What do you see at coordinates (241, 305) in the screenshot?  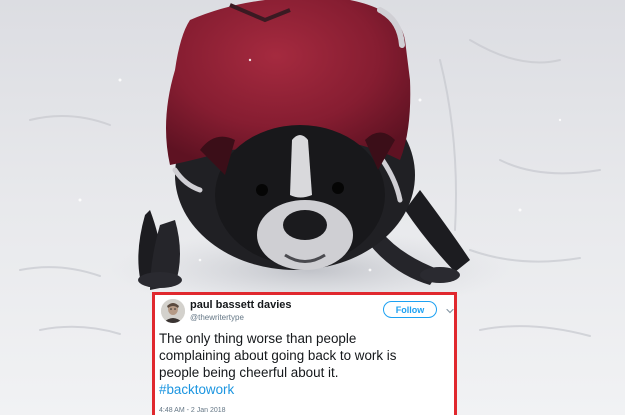 I see `author-display-name: paul bassett davies` at bounding box center [241, 305].